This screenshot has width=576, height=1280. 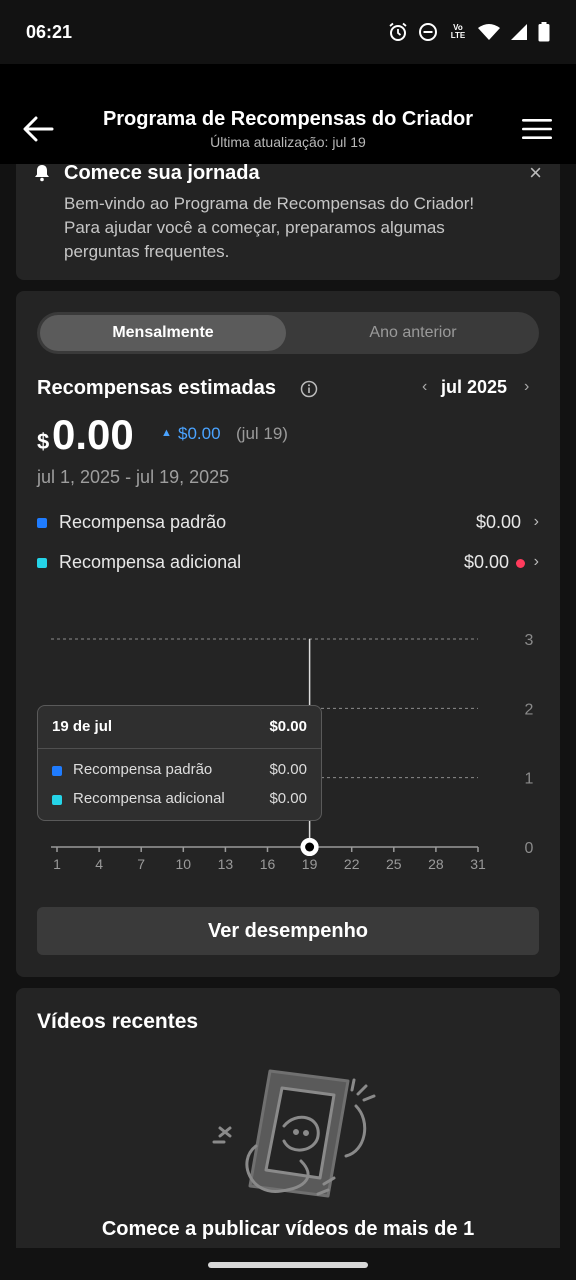 What do you see at coordinates (544, 32) in the screenshot?
I see `battery-icon` at bounding box center [544, 32].